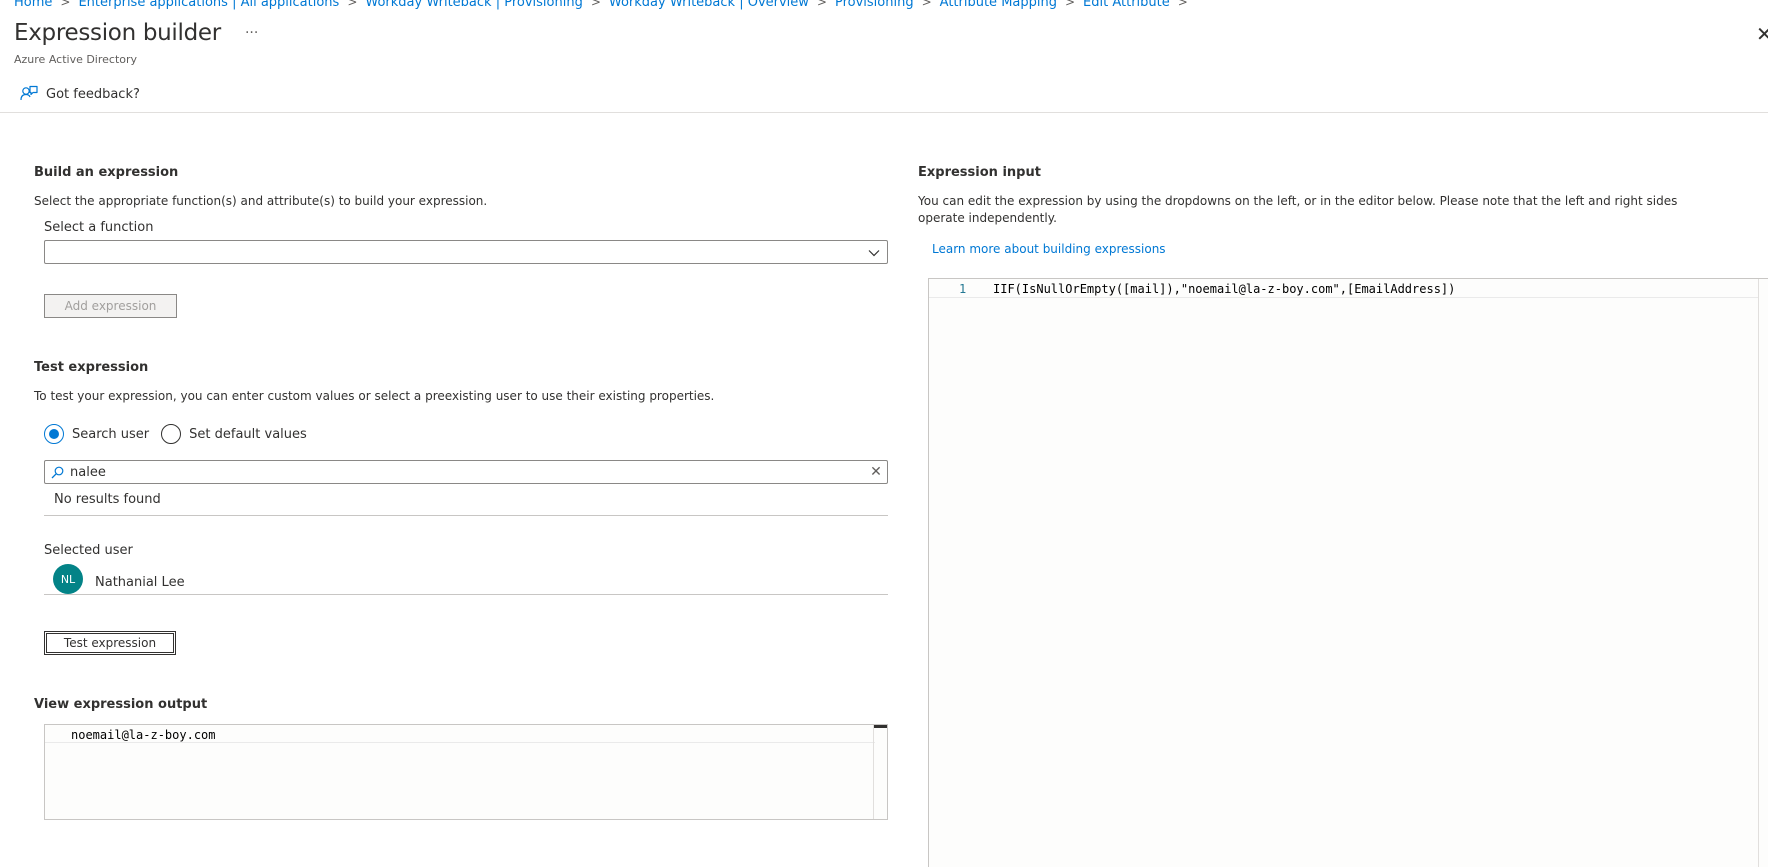  I want to click on editor-scrollbar, so click(1763, 573).